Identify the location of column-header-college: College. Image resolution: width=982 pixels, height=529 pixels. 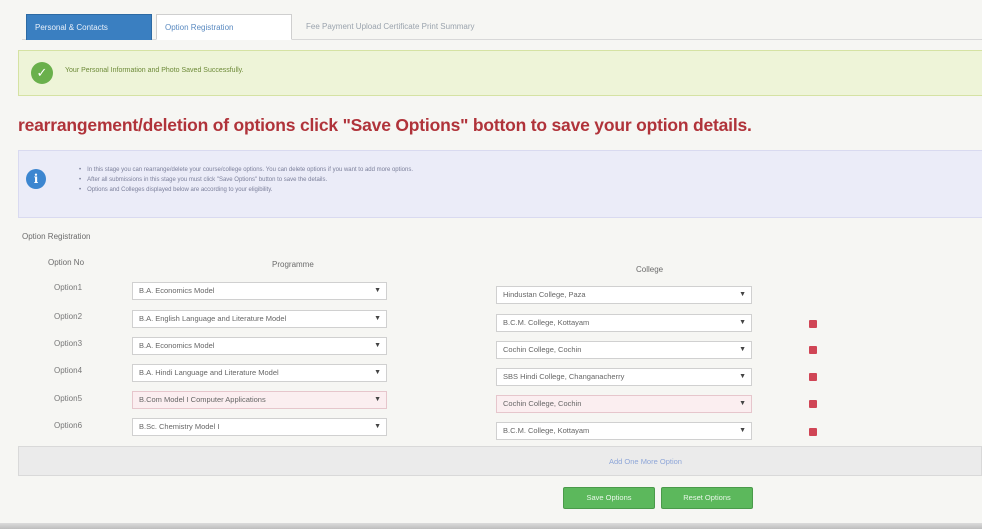
(650, 269).